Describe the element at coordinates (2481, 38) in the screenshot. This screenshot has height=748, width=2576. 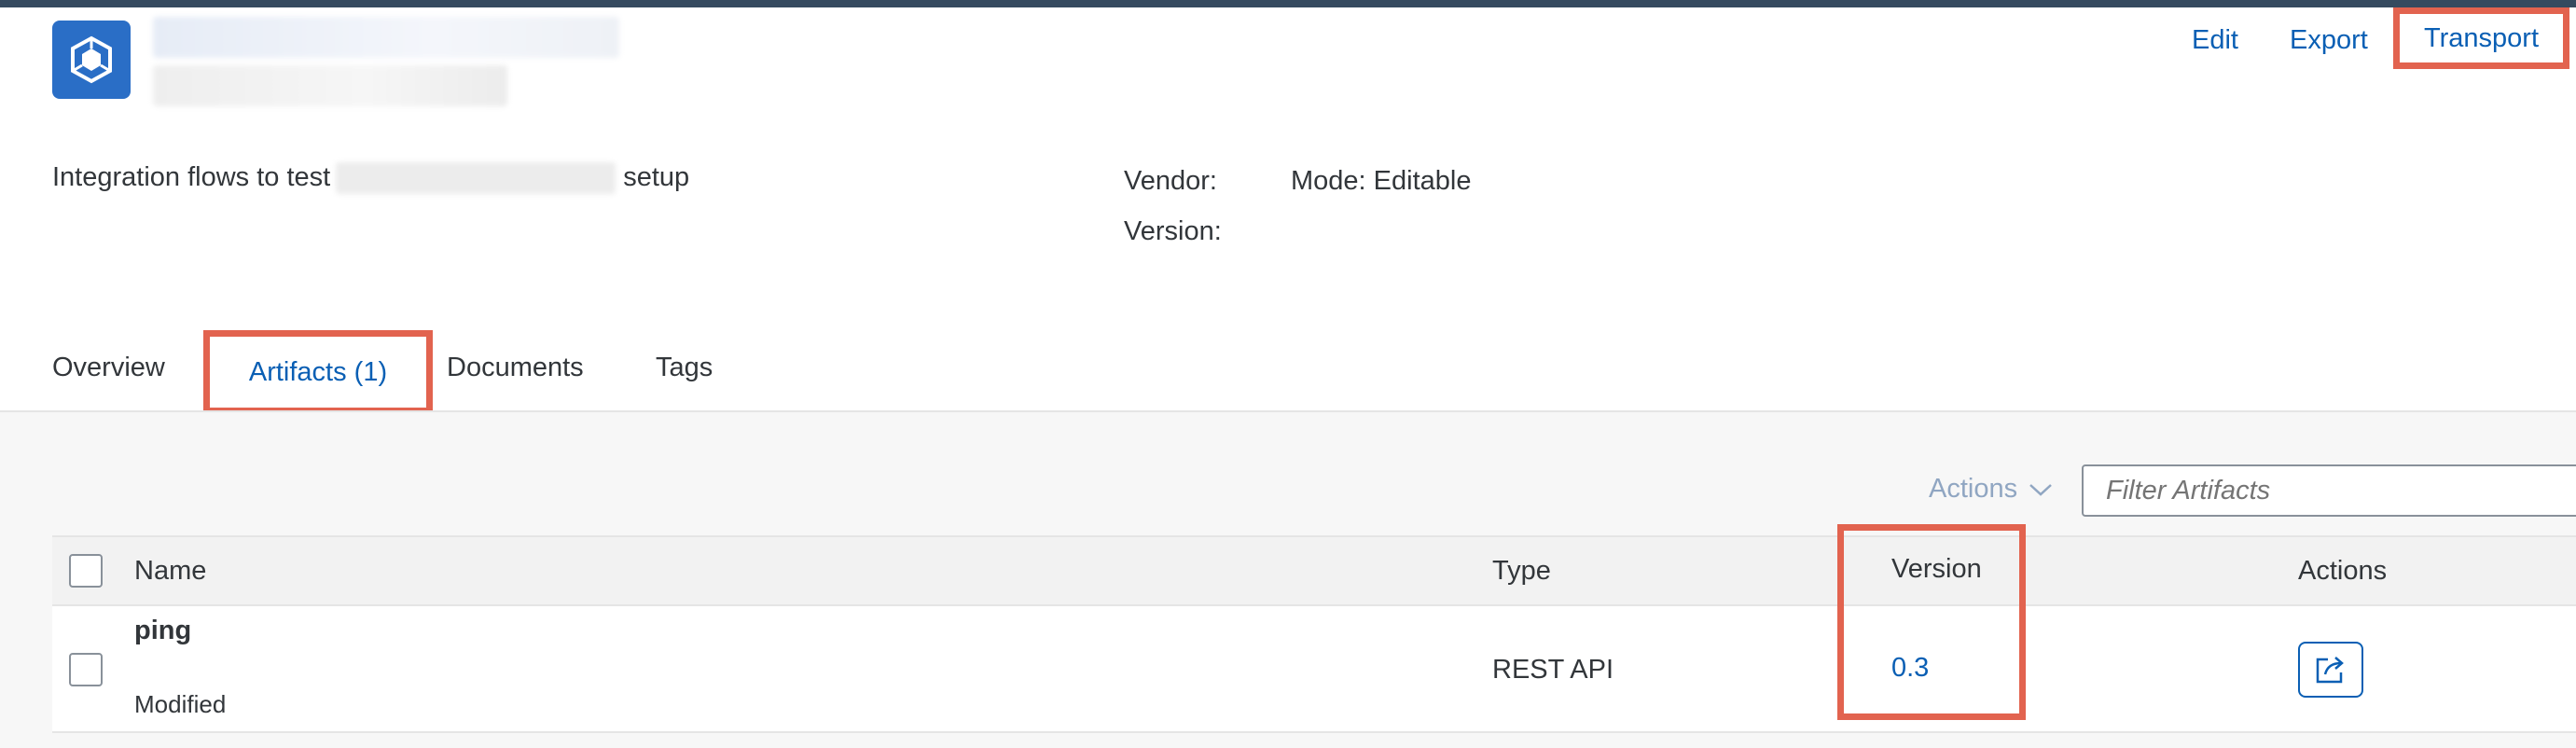
I see `transport-button: Transport` at that location.